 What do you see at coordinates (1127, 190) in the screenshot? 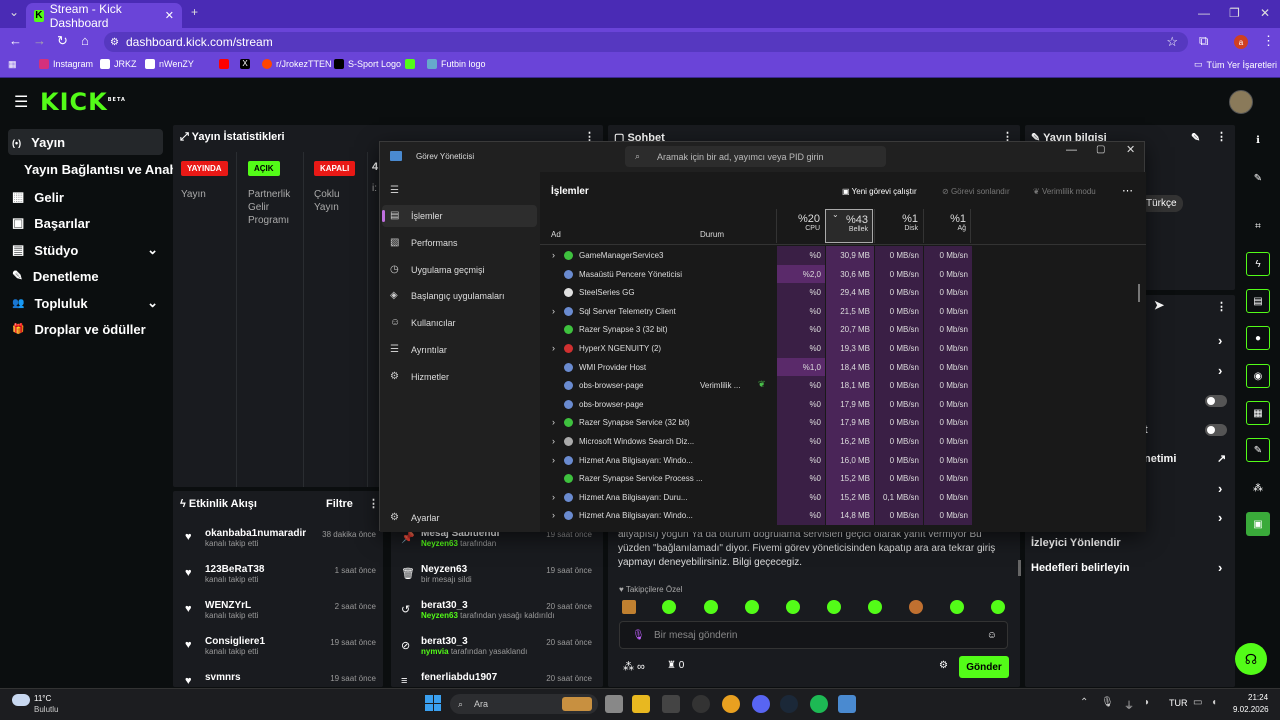
I see `tm-more-icon: ⋯` at bounding box center [1127, 190].